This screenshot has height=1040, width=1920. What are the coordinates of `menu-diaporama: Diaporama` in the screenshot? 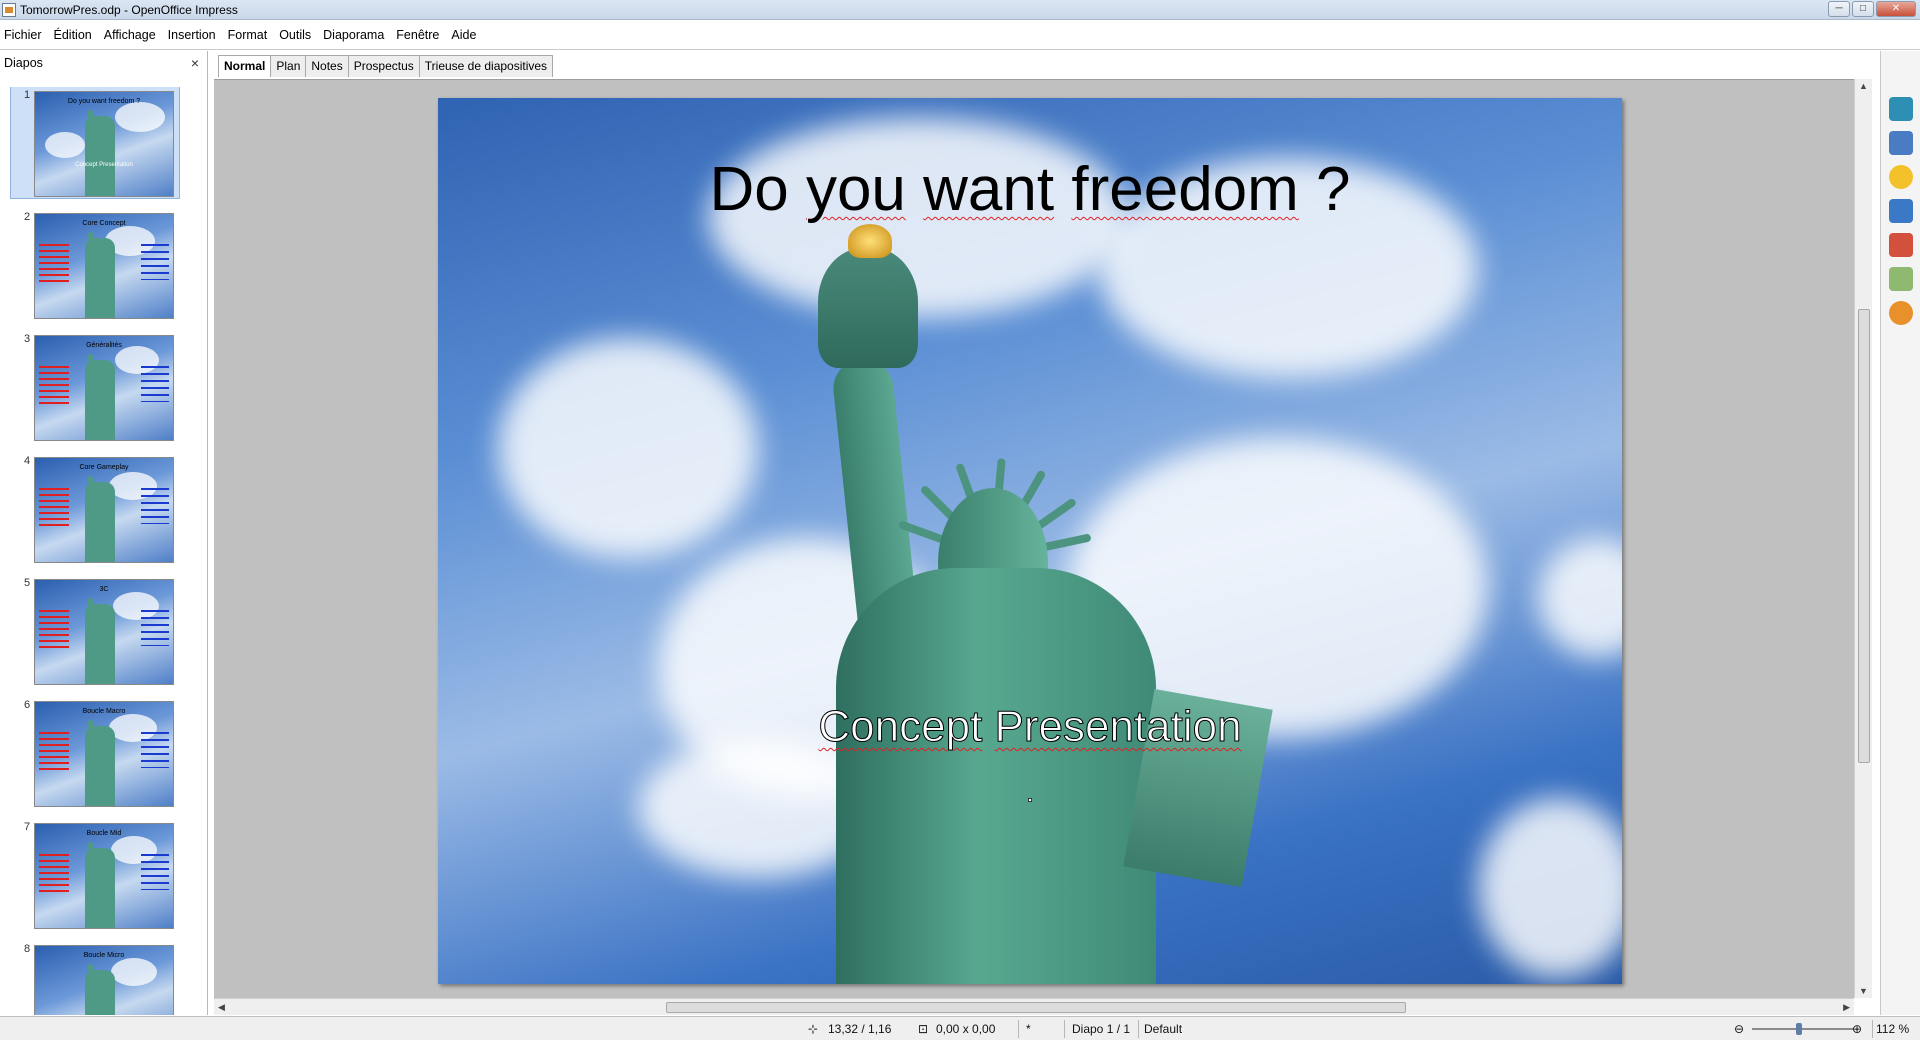 It's located at (353, 35).